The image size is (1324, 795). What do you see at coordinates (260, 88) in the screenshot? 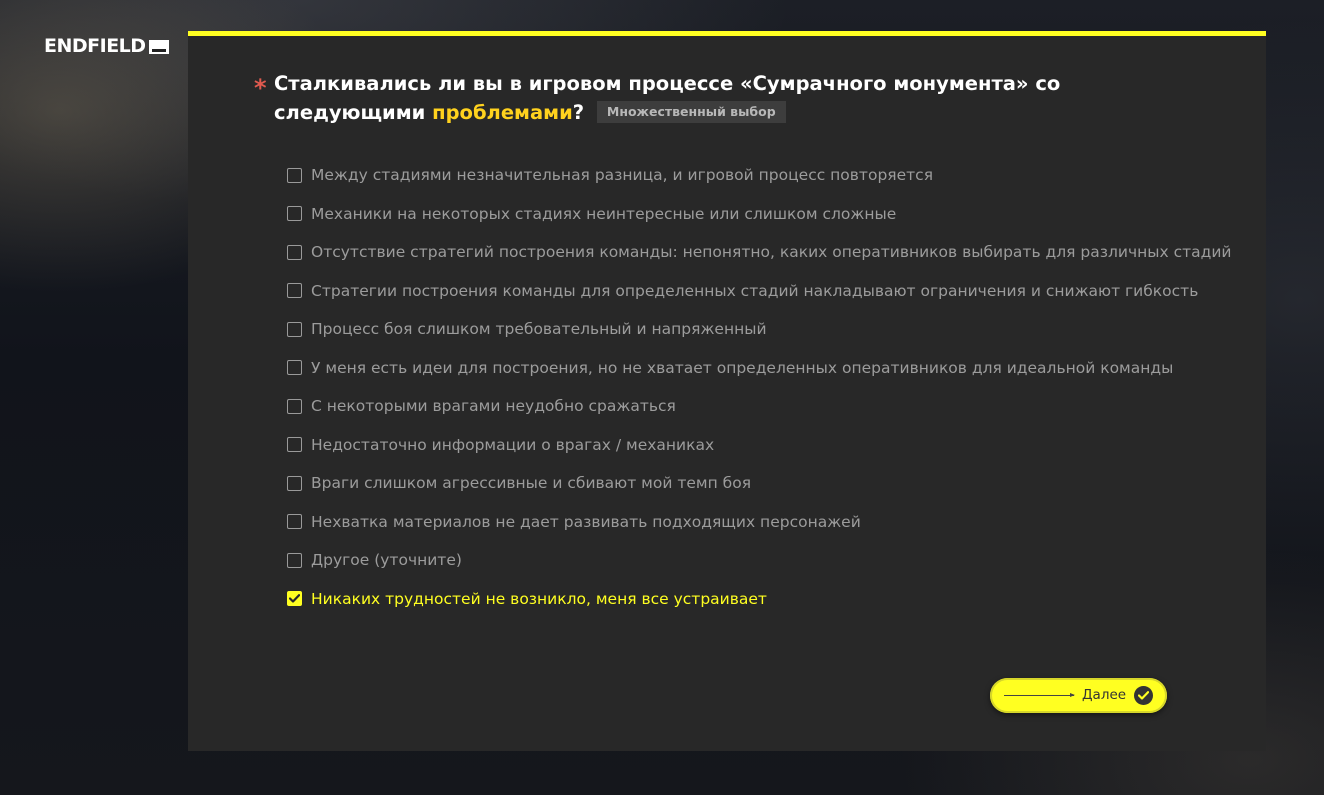
I see `required-mark: *` at bounding box center [260, 88].